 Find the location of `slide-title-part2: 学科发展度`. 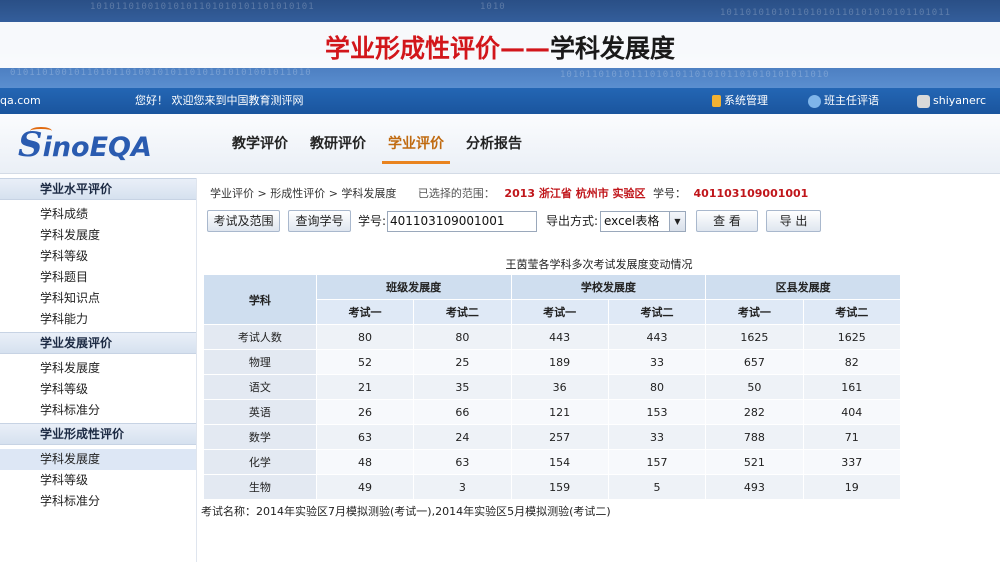

slide-title-part2: 学科发展度 is located at coordinates (613, 48).